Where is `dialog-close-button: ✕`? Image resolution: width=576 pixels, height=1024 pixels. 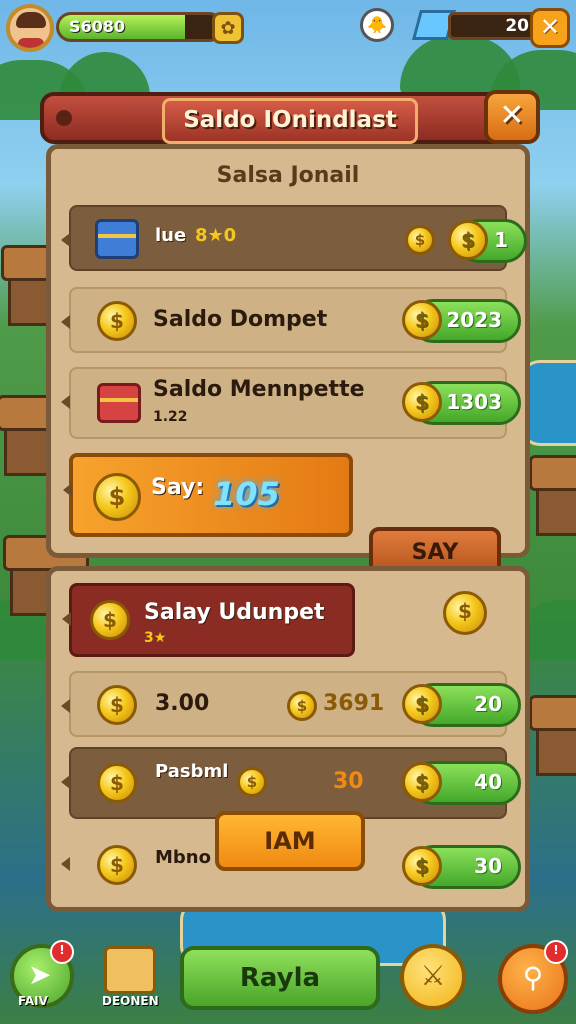 dialog-close-button: ✕ is located at coordinates (512, 117).